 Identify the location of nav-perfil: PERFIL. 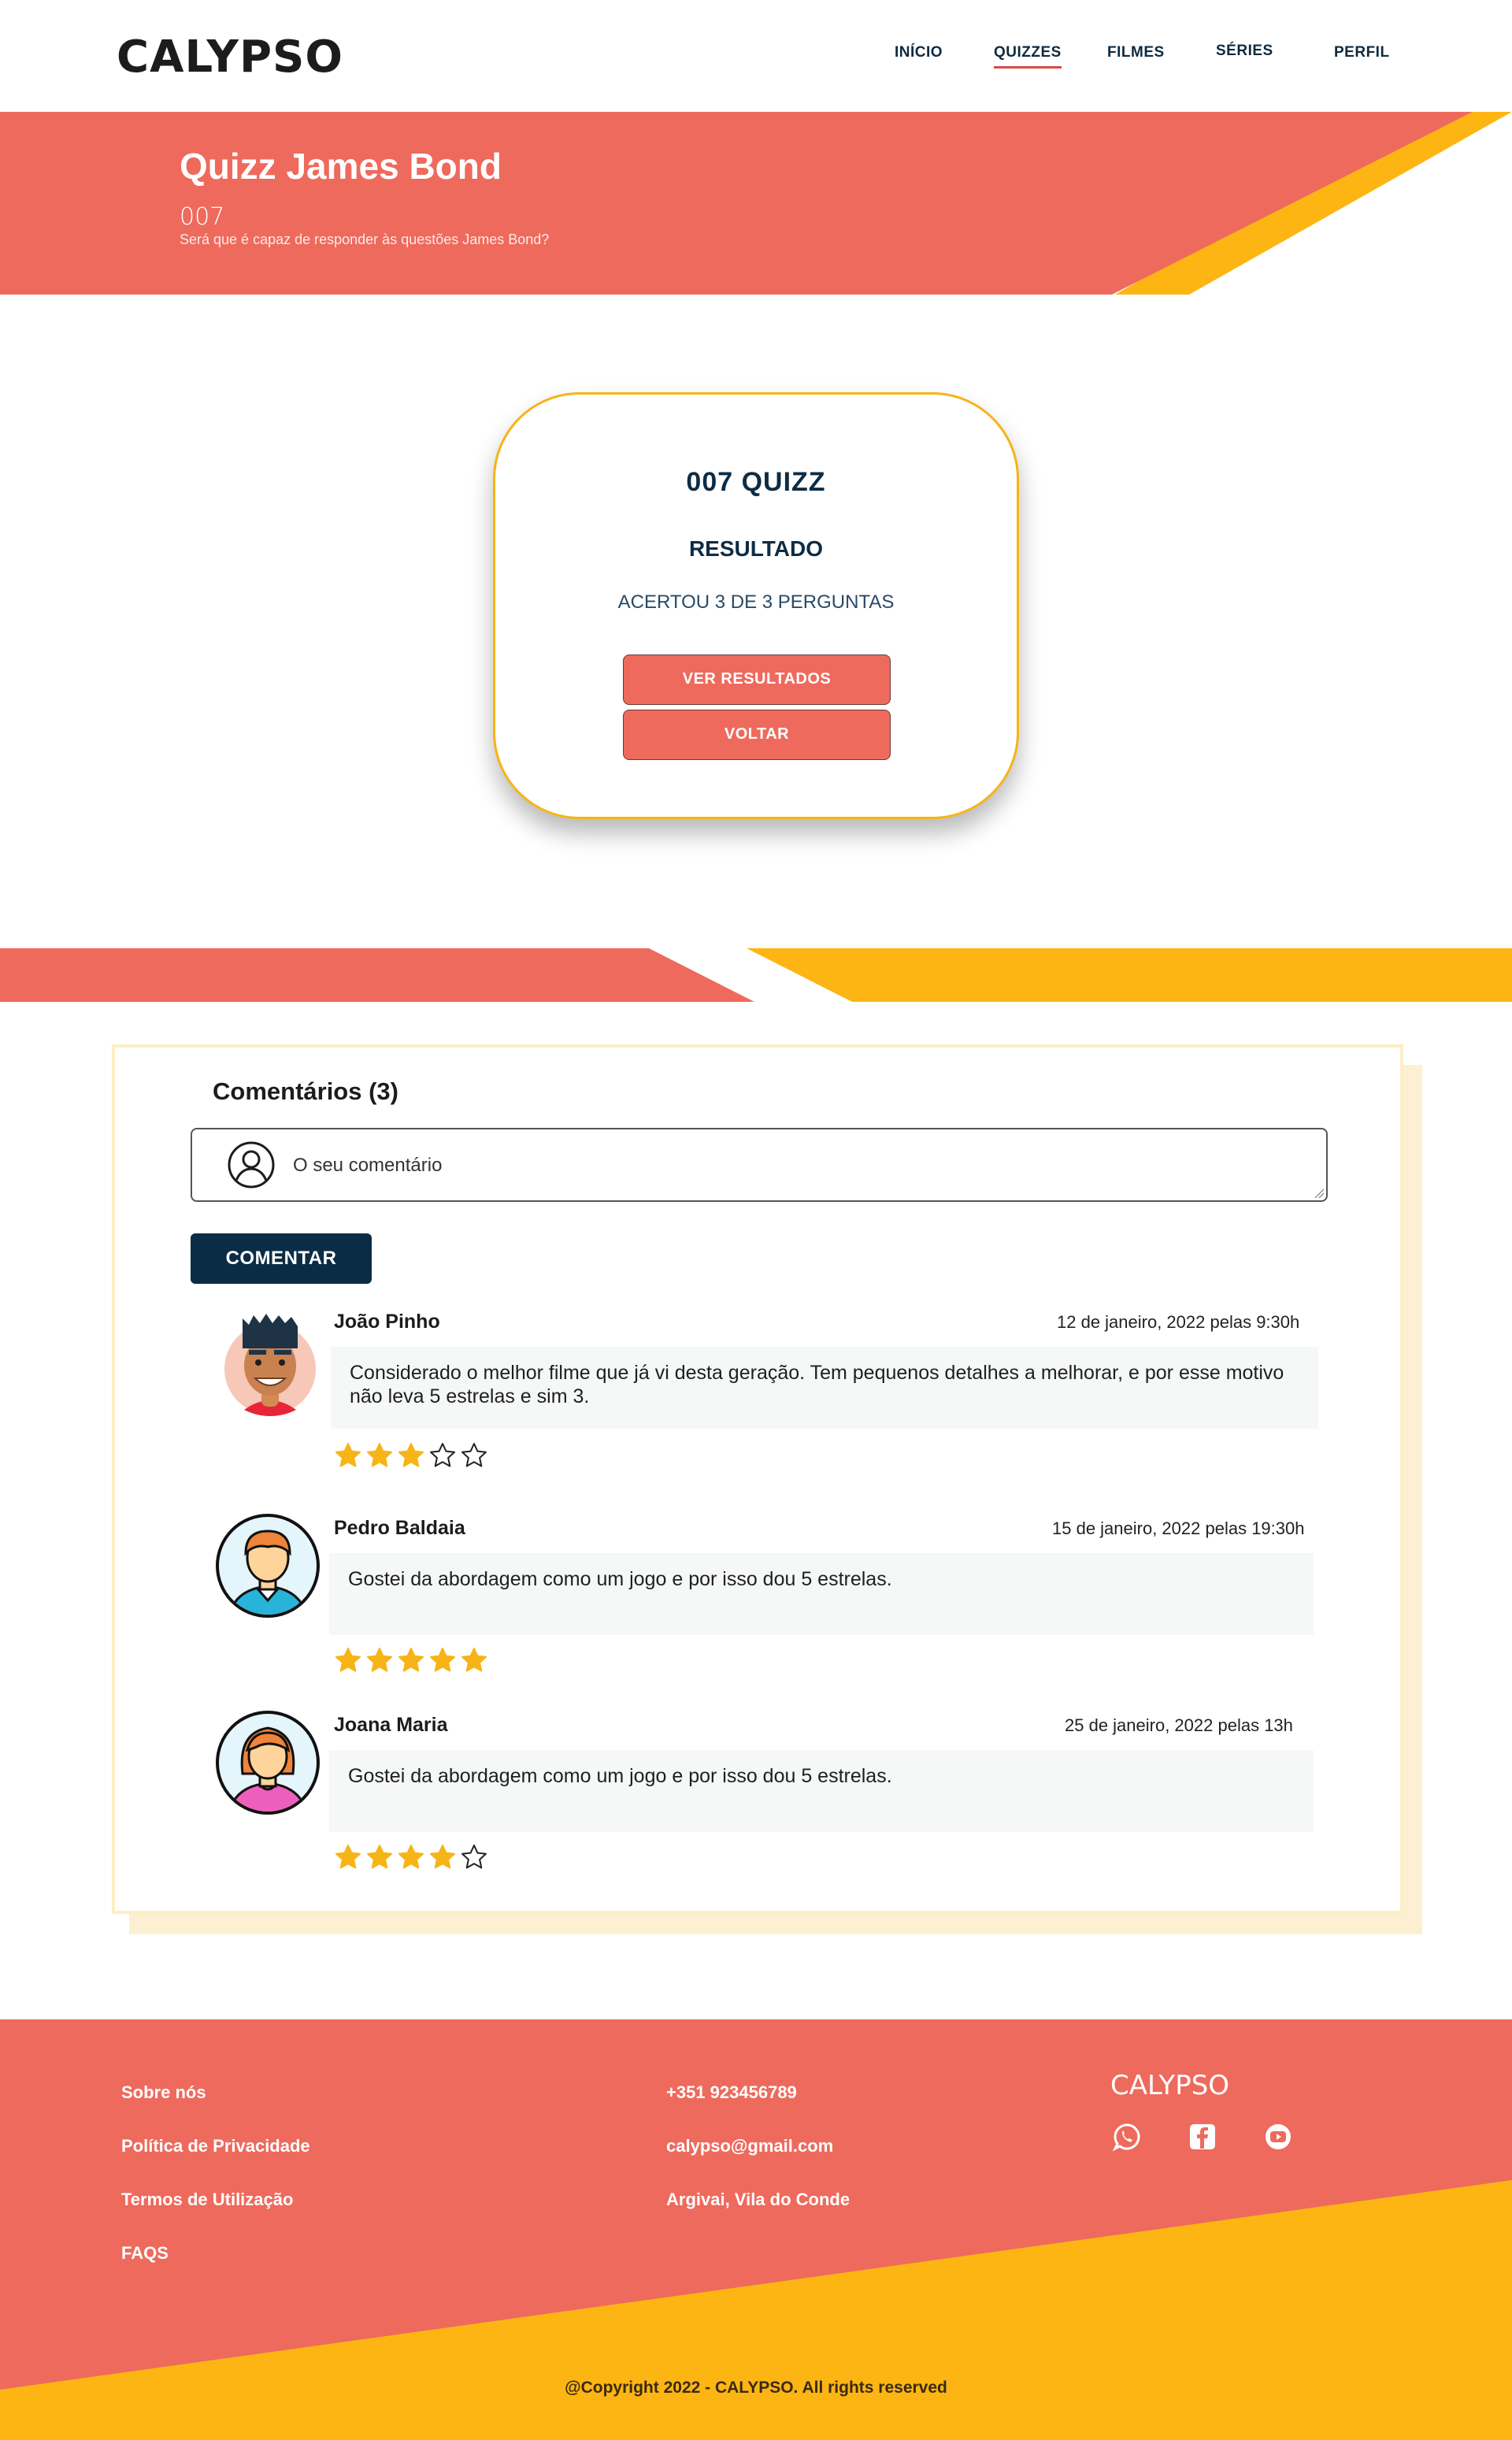
(1362, 52).